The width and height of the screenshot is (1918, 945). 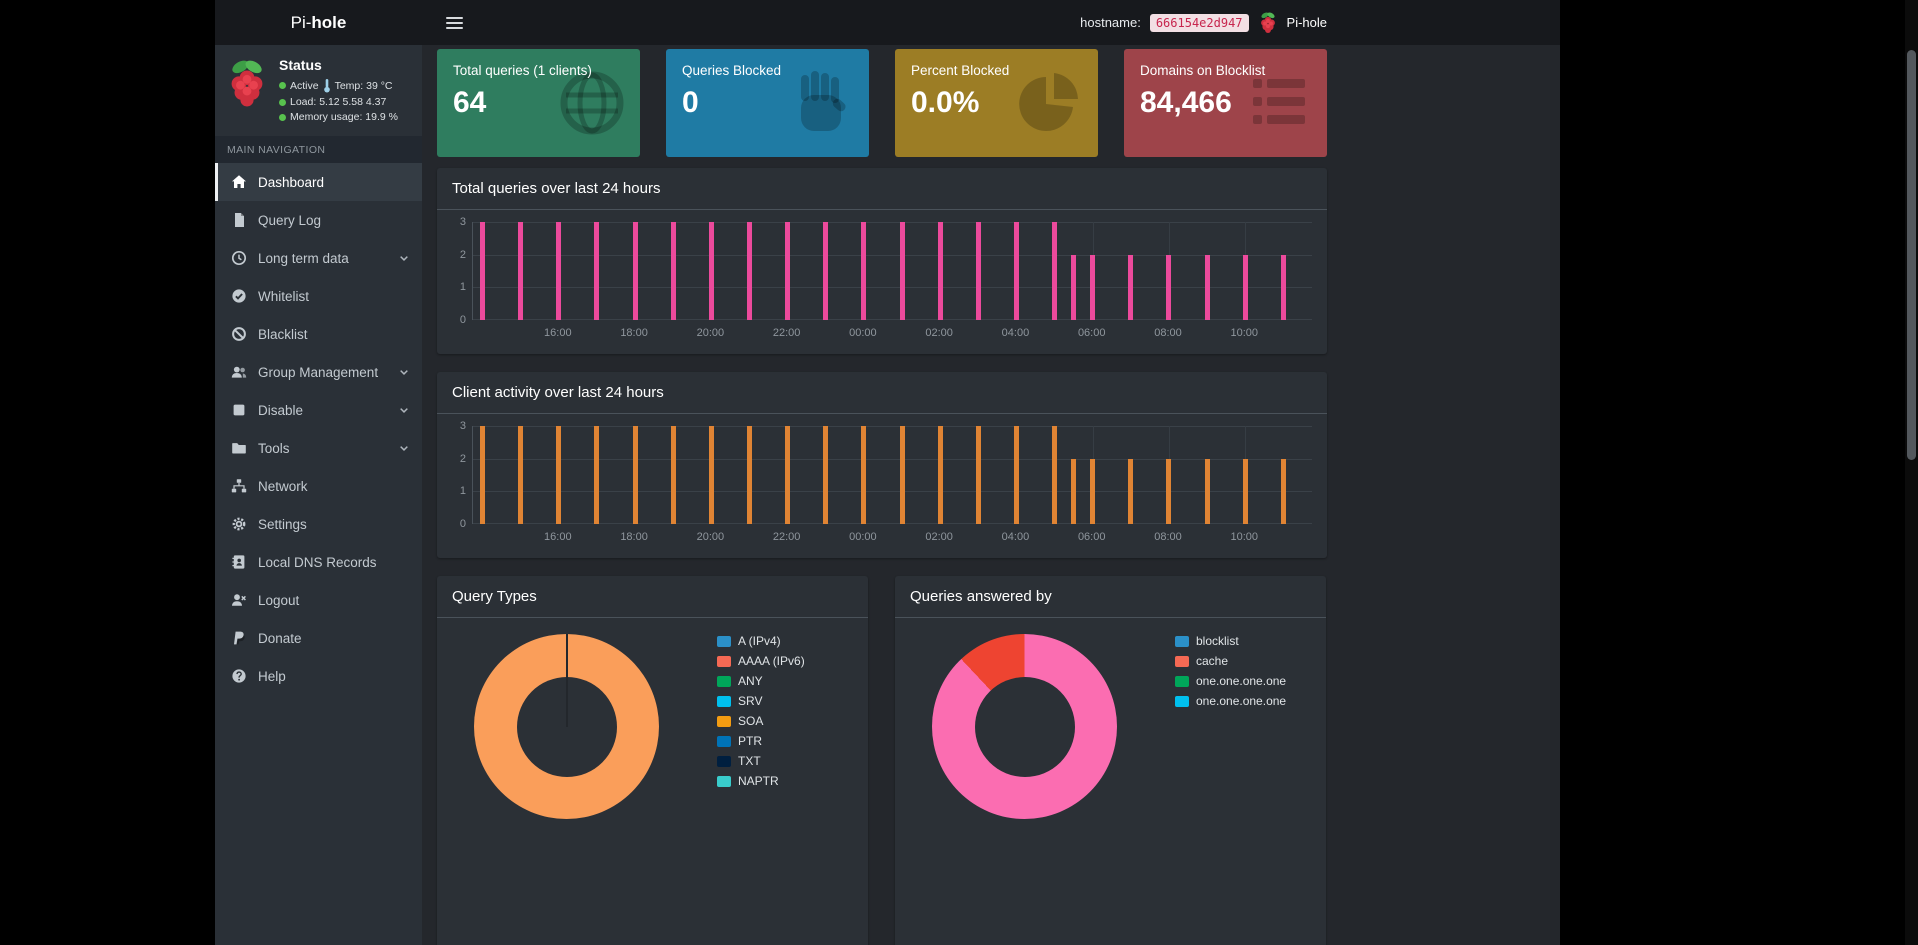 I want to click on sidebar-item-label: Local DNS Records, so click(x=317, y=562).